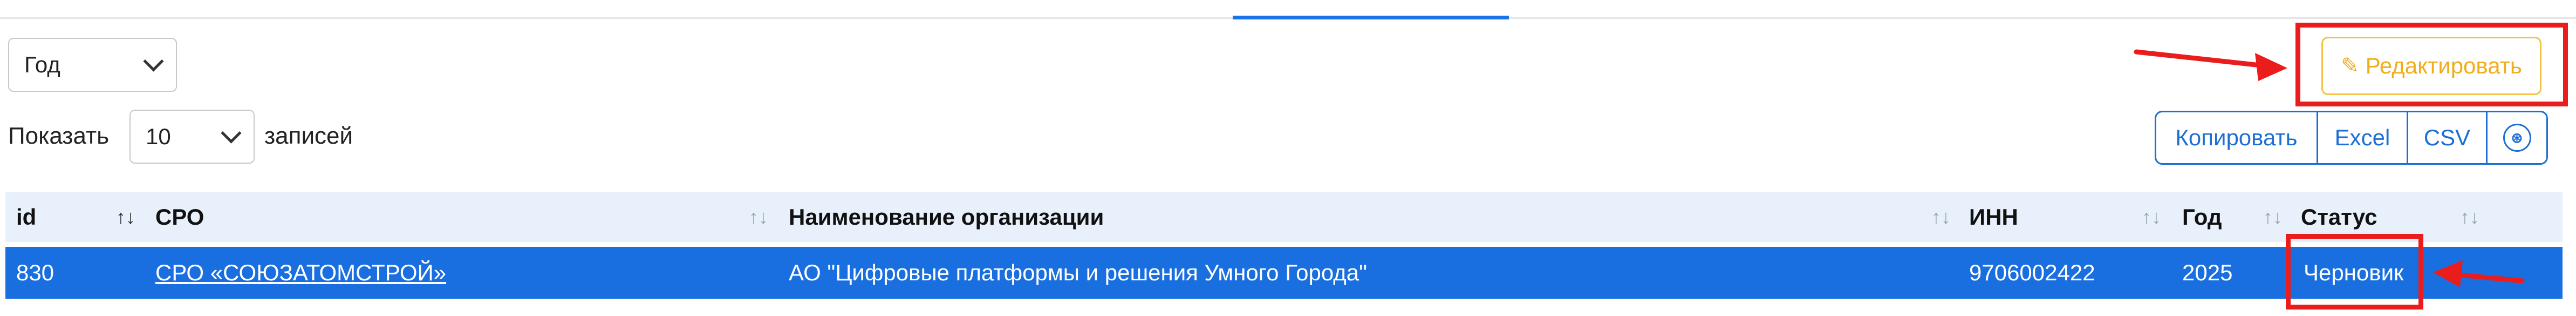  What do you see at coordinates (2479, 273) in the screenshot?
I see `annotation-arrow-status` at bounding box center [2479, 273].